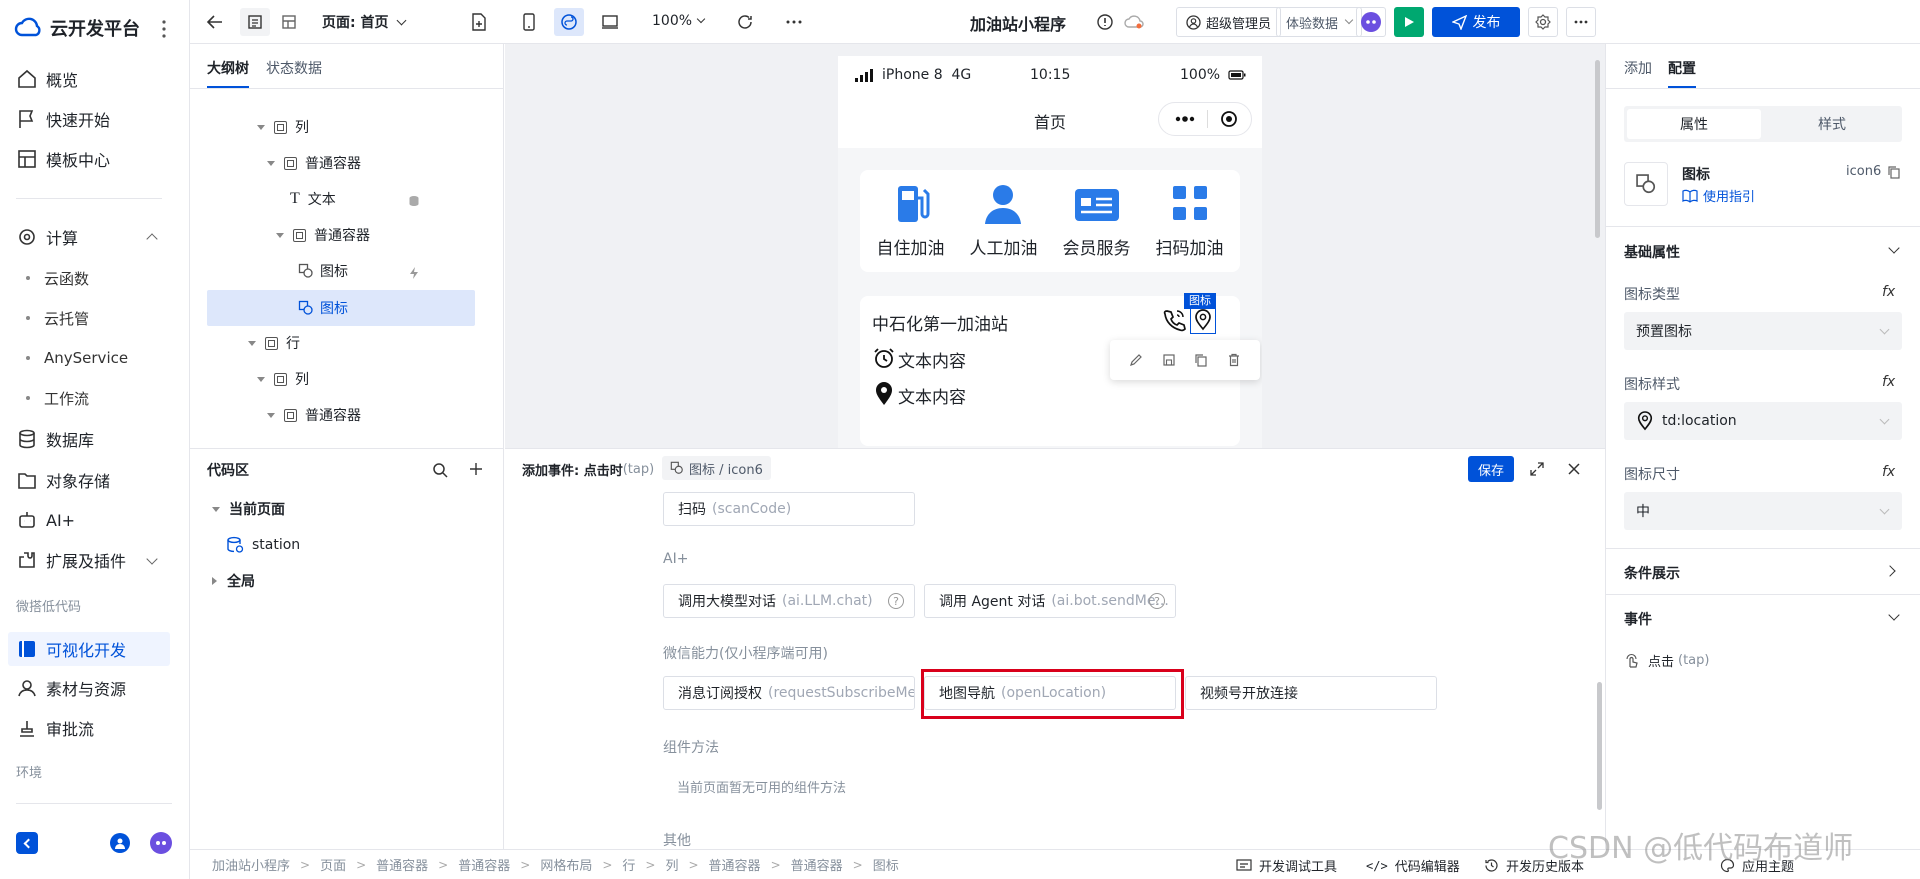 The height and width of the screenshot is (879, 1920). What do you see at coordinates (1169, 360) in the screenshot?
I see `save-icon` at bounding box center [1169, 360].